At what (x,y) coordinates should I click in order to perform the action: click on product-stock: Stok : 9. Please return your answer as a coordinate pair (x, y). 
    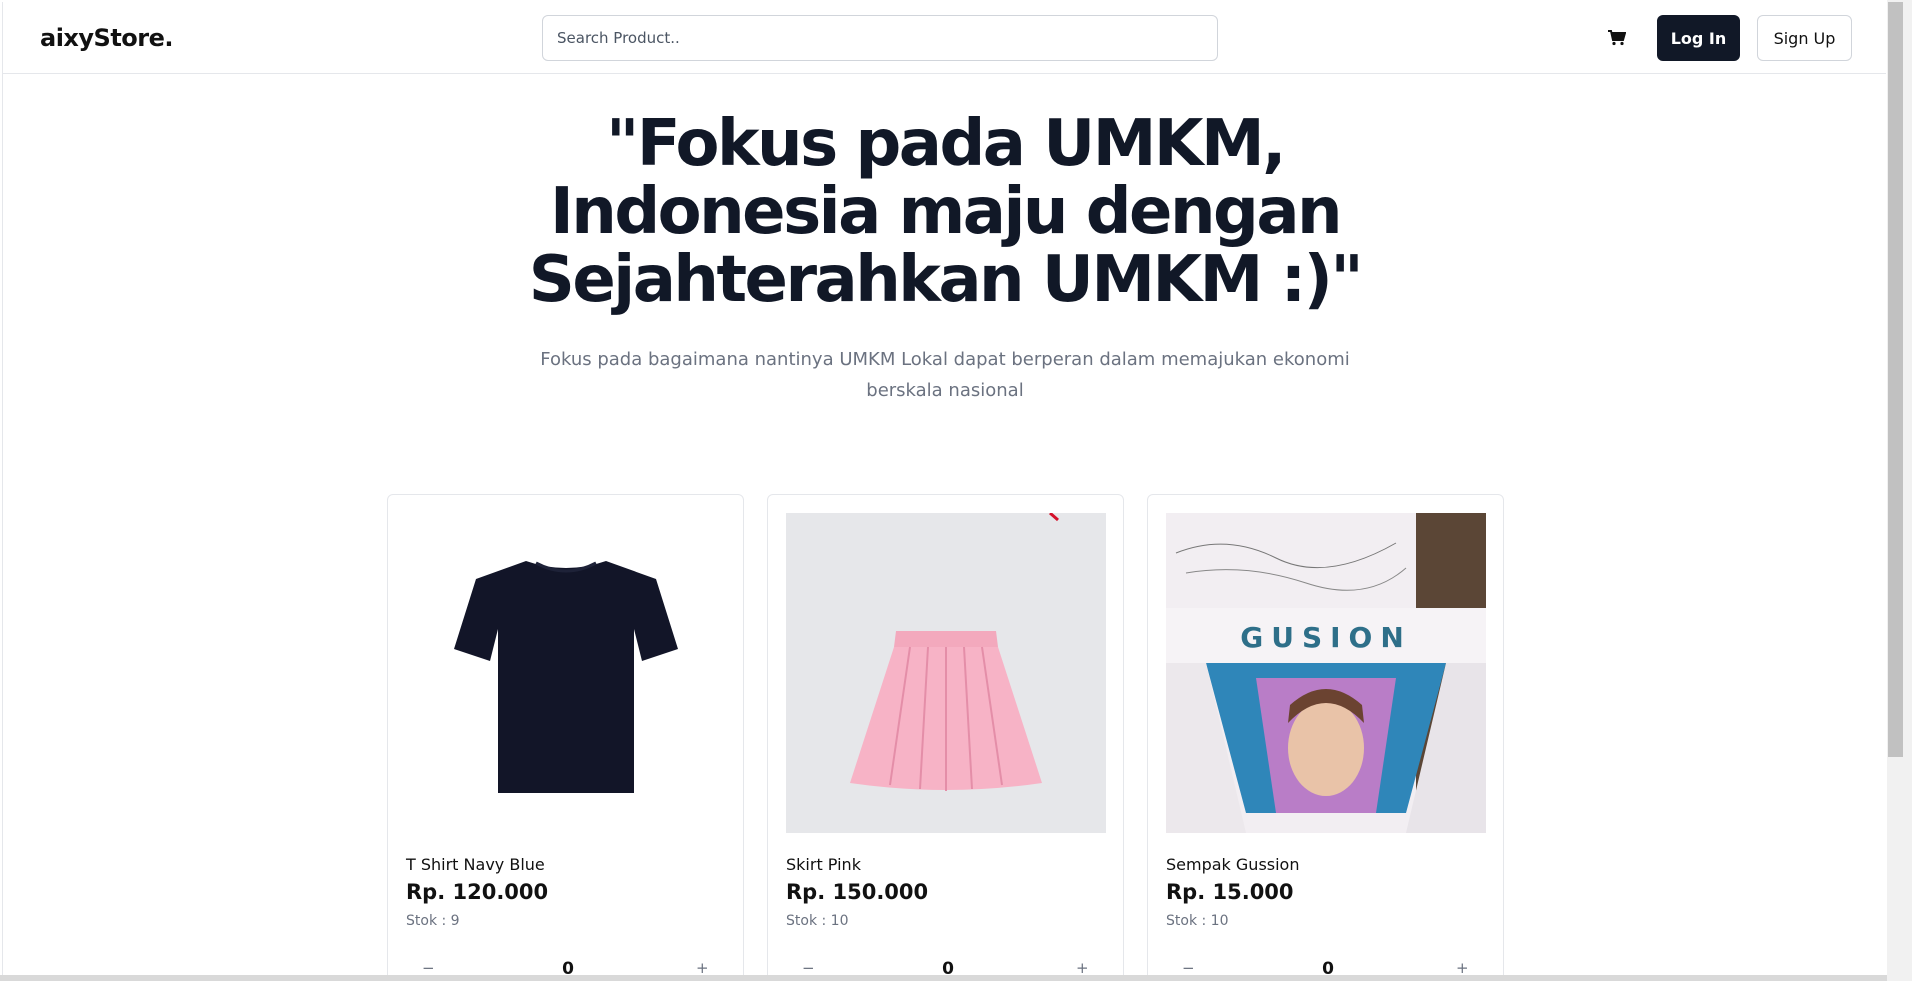
    Looking at the image, I should click on (433, 921).